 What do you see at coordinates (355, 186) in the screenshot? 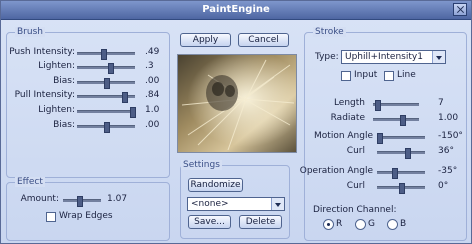
I see `stroke-label: Curl` at bounding box center [355, 186].